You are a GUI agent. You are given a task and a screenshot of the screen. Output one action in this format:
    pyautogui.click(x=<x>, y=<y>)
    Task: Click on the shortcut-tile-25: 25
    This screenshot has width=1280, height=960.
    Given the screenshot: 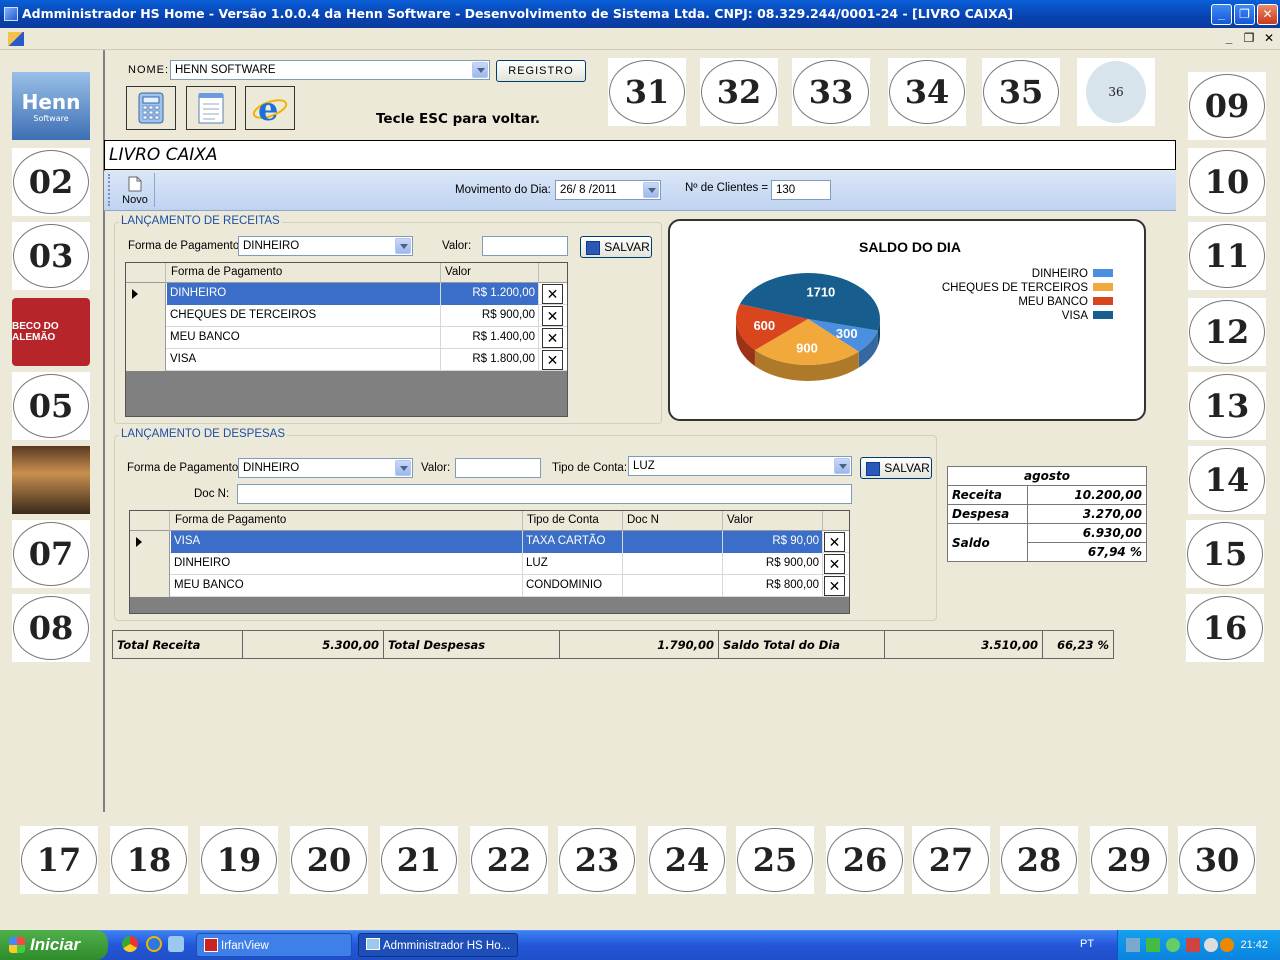 What is the action you would take?
    pyautogui.click(x=775, y=860)
    